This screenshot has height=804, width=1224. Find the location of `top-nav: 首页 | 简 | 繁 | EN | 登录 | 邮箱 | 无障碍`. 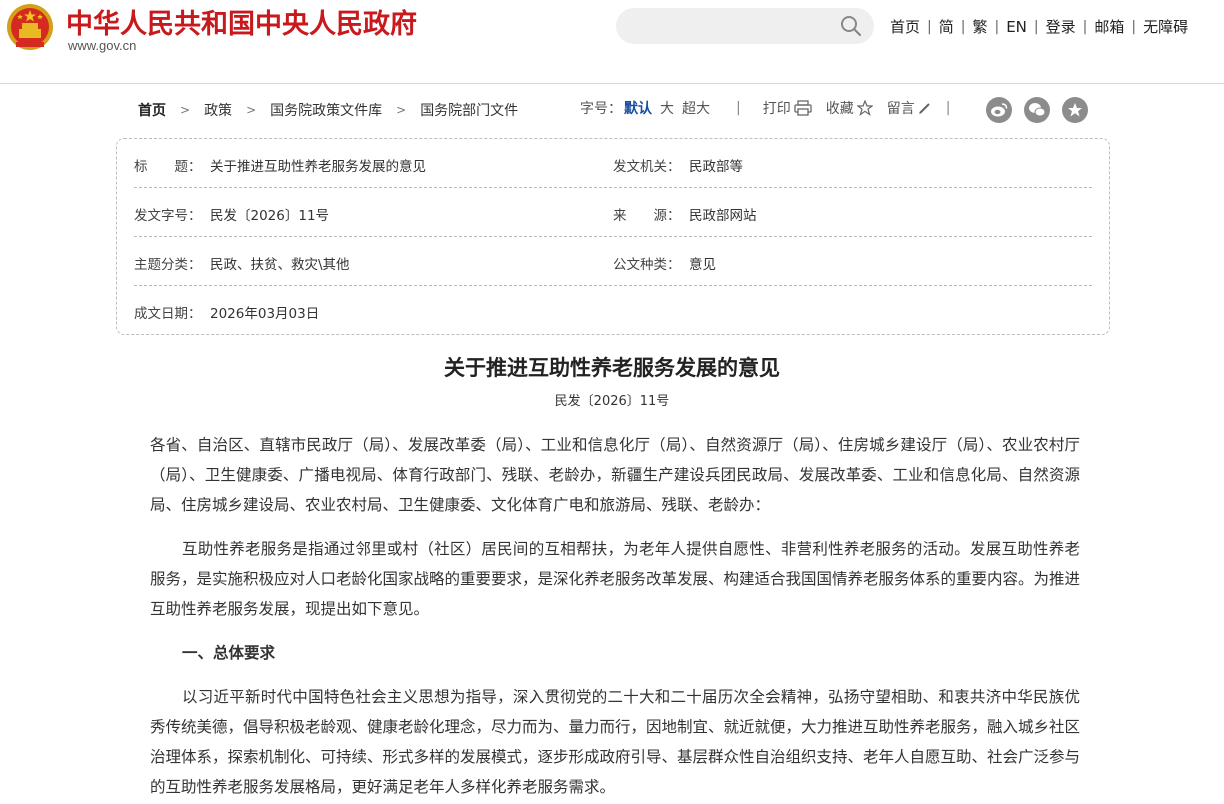

top-nav: 首页 | 简 | 繁 | EN | 登录 | 邮箱 | 无障碍 is located at coordinates (1039, 26).